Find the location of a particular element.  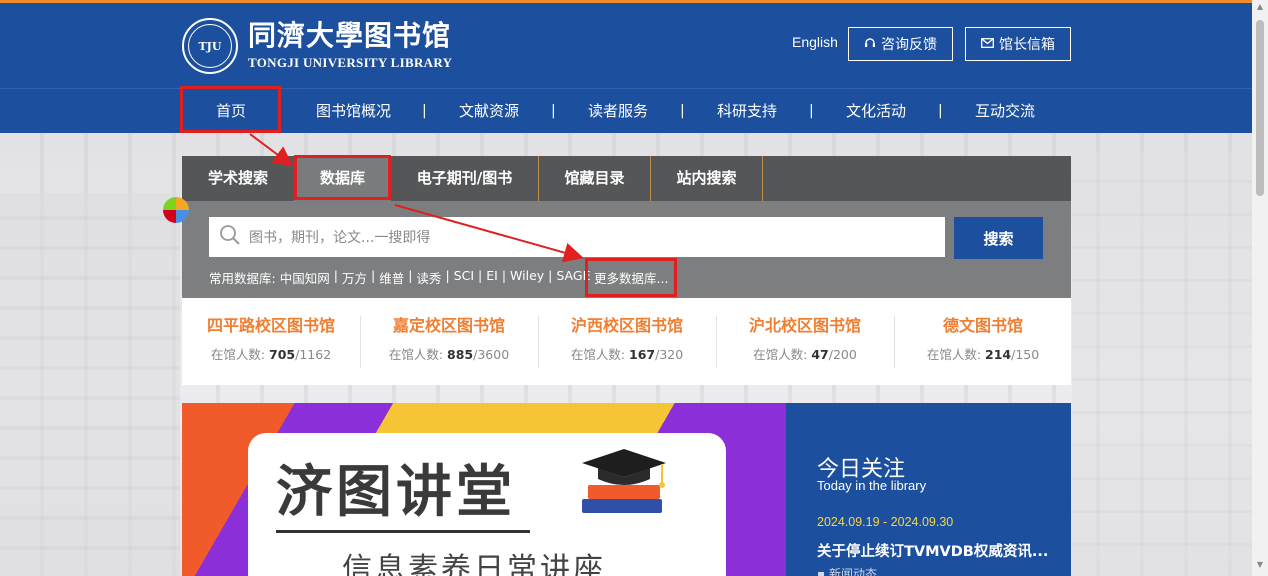

tab-site-search: 站内搜索 is located at coordinates (706, 178).